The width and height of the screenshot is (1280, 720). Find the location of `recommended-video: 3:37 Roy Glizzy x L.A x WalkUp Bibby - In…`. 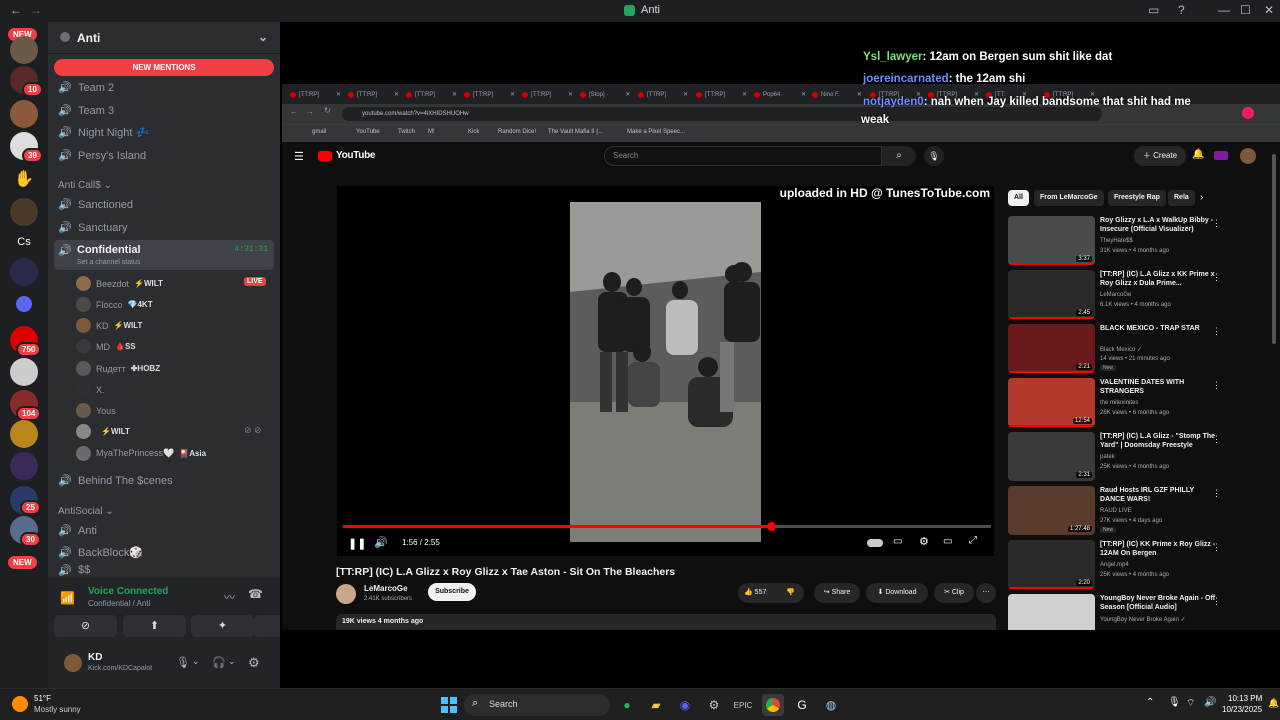

recommended-video: 3:37 Roy Glizzy x L.A x WalkUp Bibby - In… is located at coordinates (1138, 241).